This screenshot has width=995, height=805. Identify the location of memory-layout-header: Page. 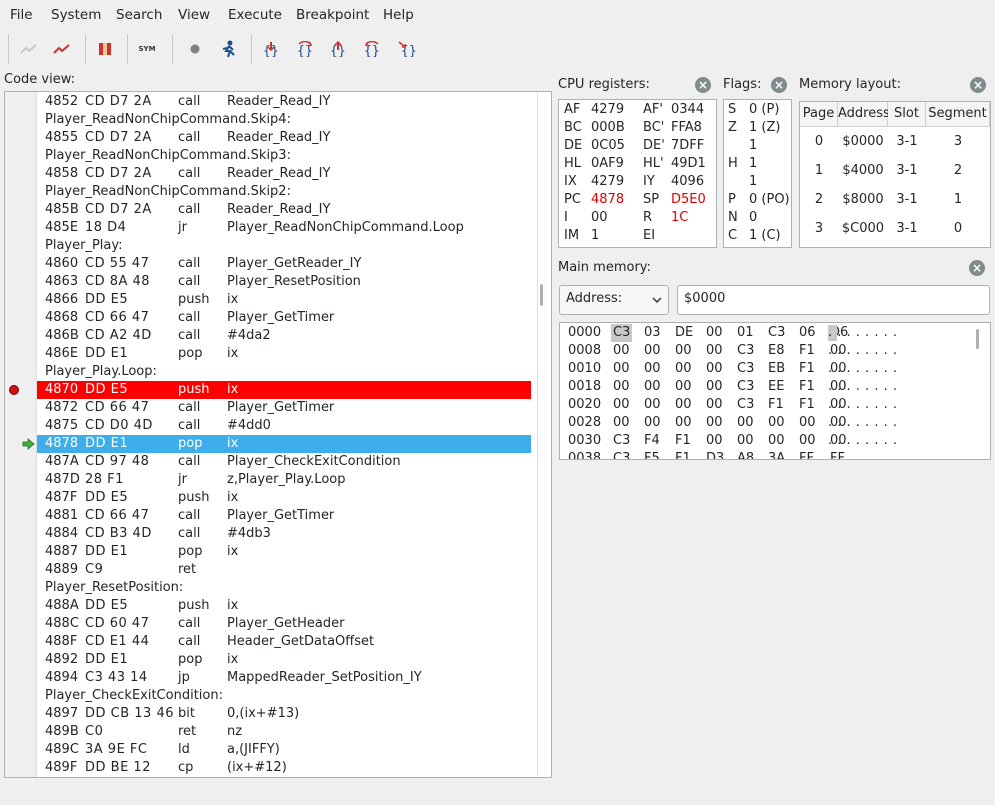
(819, 114).